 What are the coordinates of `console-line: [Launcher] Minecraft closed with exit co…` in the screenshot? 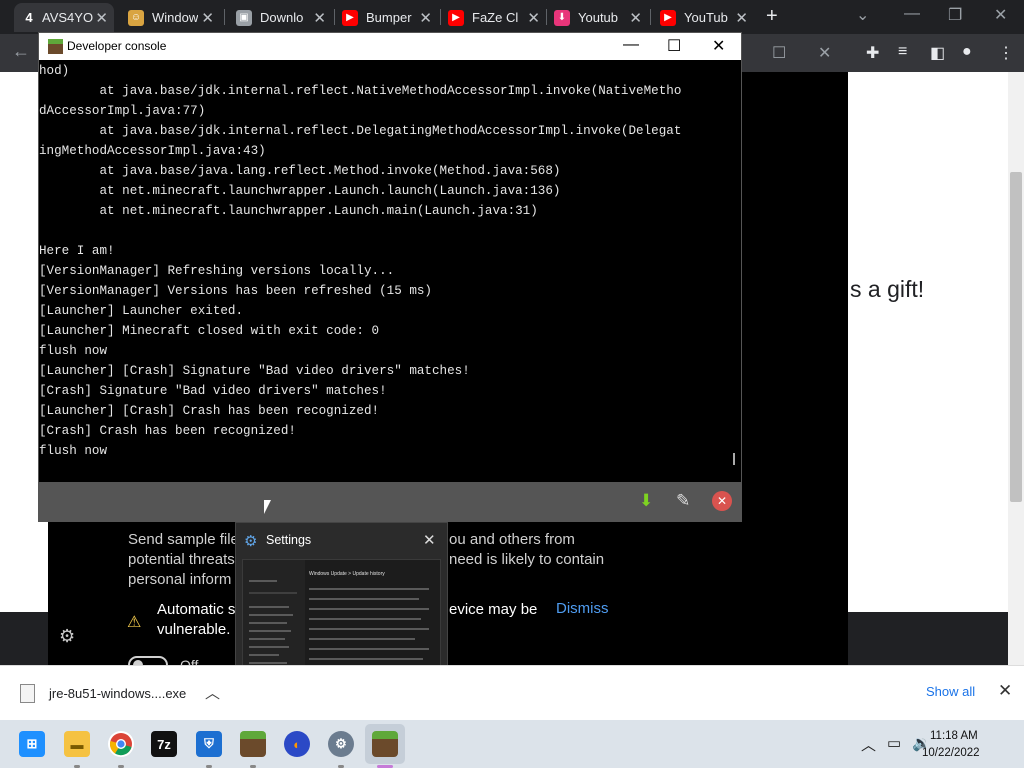 It's located at (209, 331).